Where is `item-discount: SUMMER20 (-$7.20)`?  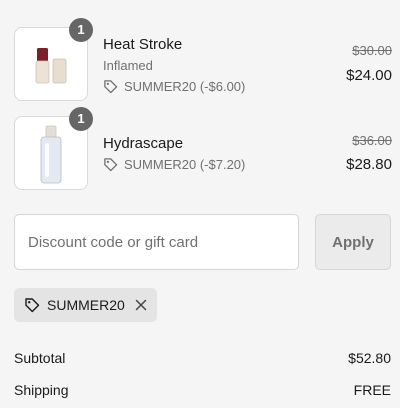
item-discount: SUMMER20 (-$7.20) is located at coordinates (174, 164).